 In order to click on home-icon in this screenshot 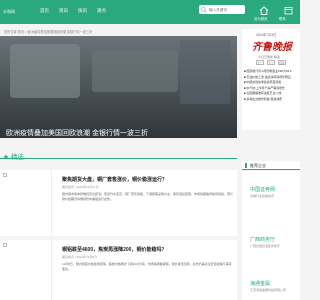, I will do `click(264, 10)`.